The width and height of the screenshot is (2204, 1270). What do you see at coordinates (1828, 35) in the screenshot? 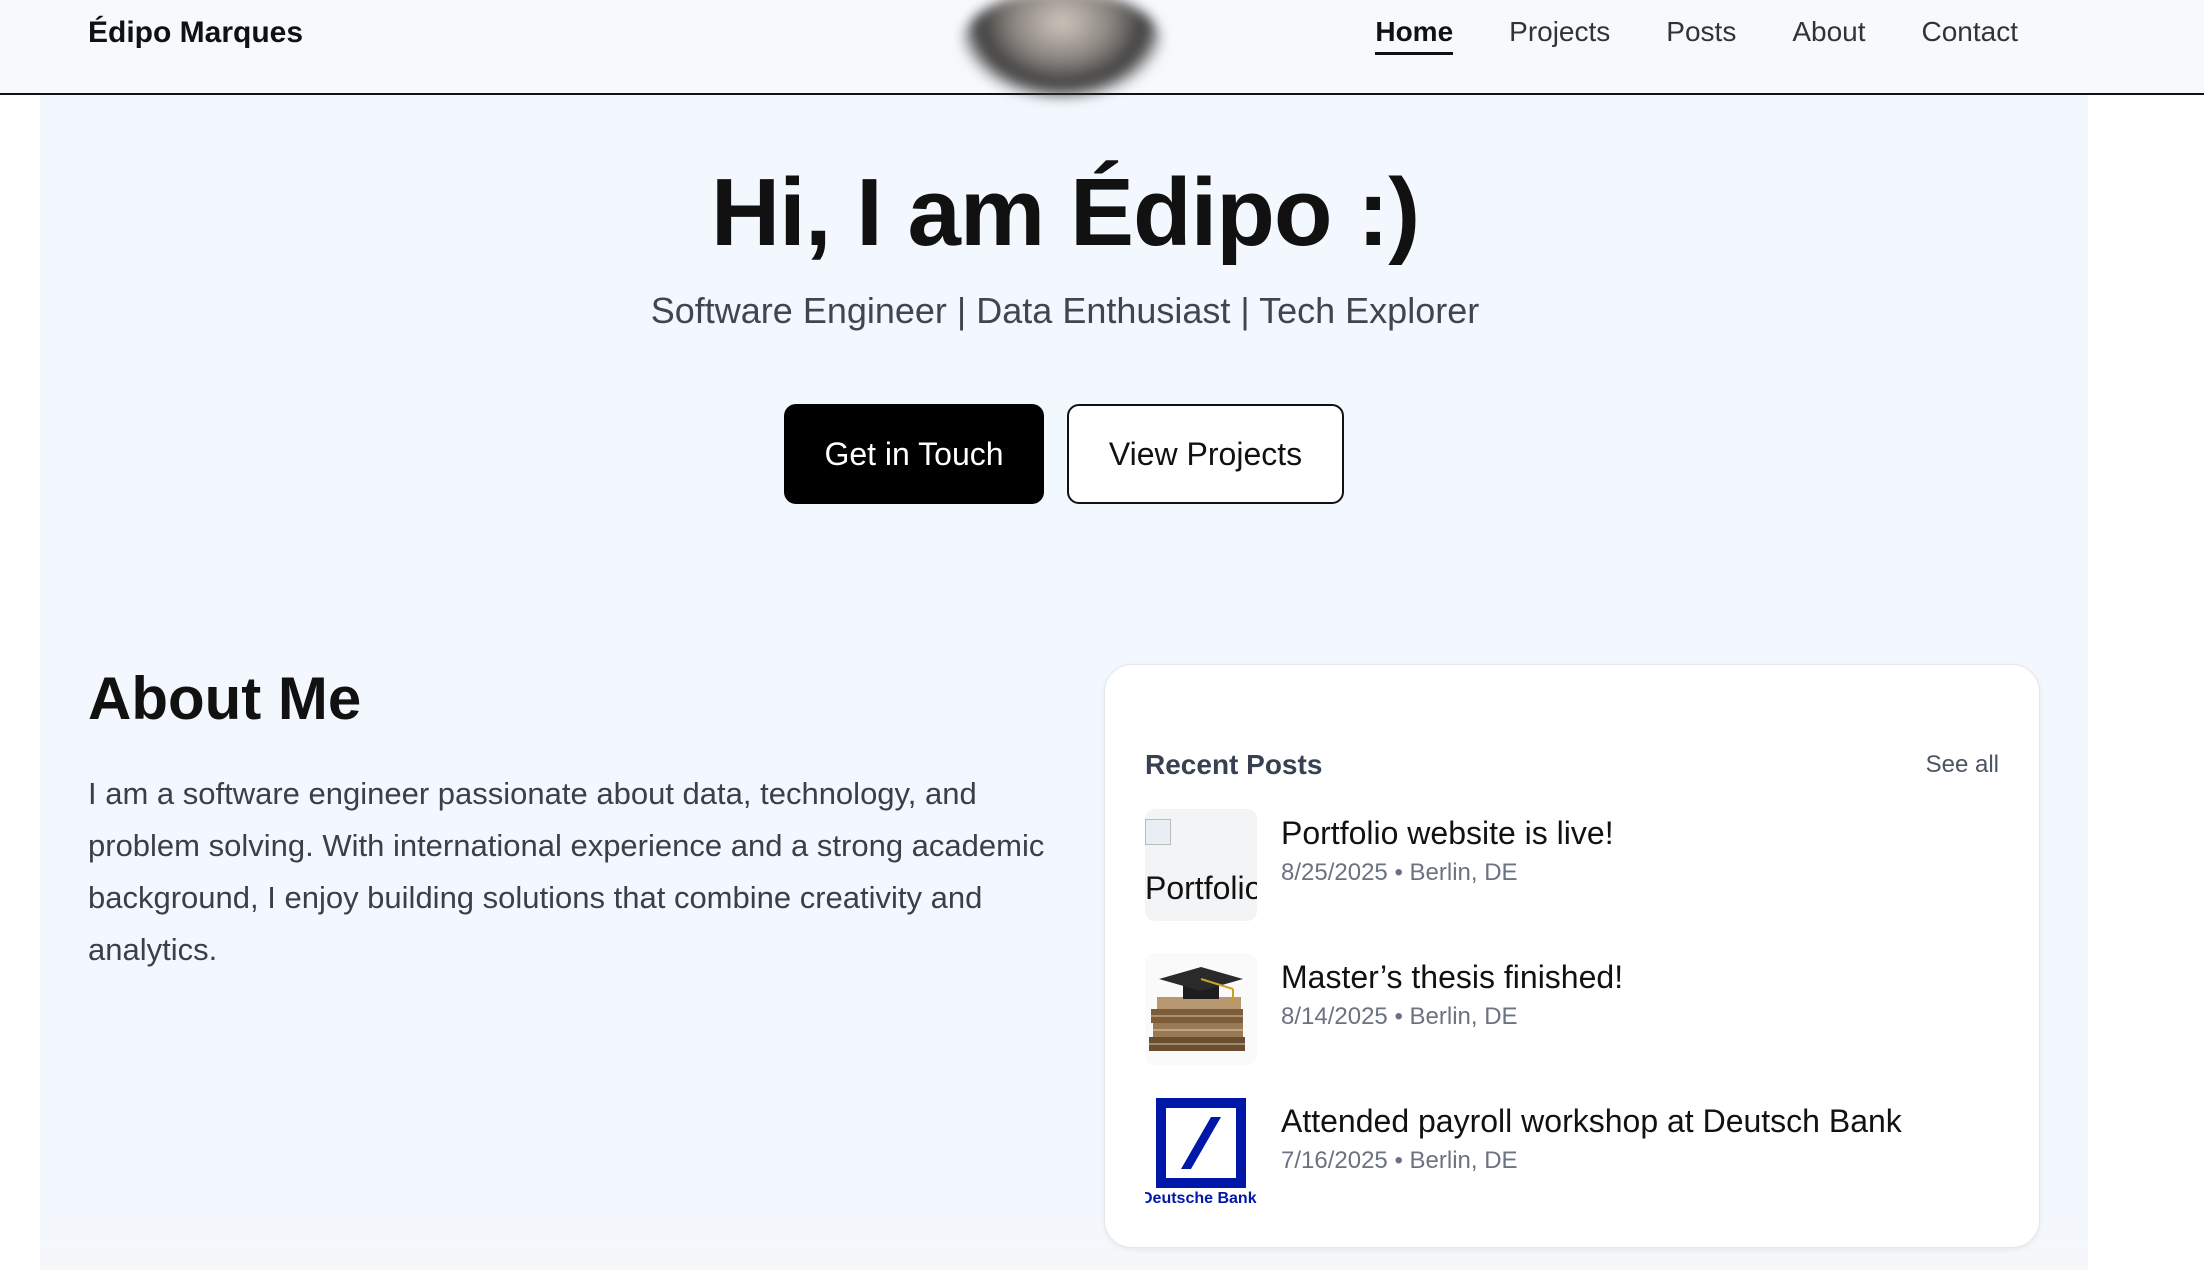
I see `nav-about: About` at bounding box center [1828, 35].